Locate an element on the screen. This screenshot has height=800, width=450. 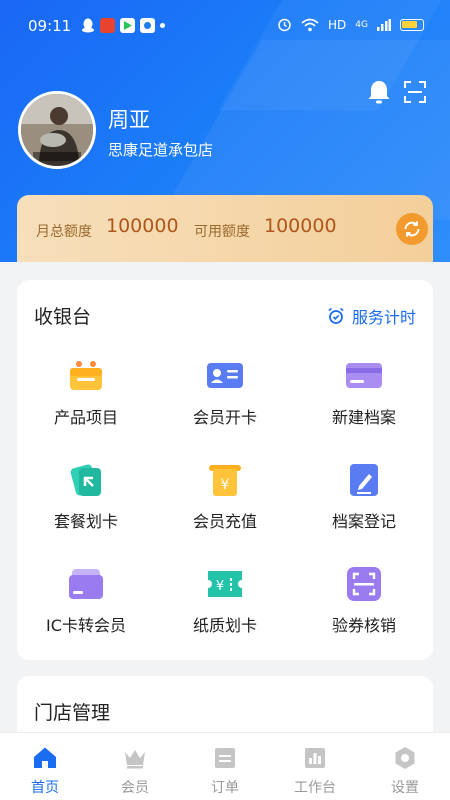
grid-item-product: 产品项目 is located at coordinates (86, 403).